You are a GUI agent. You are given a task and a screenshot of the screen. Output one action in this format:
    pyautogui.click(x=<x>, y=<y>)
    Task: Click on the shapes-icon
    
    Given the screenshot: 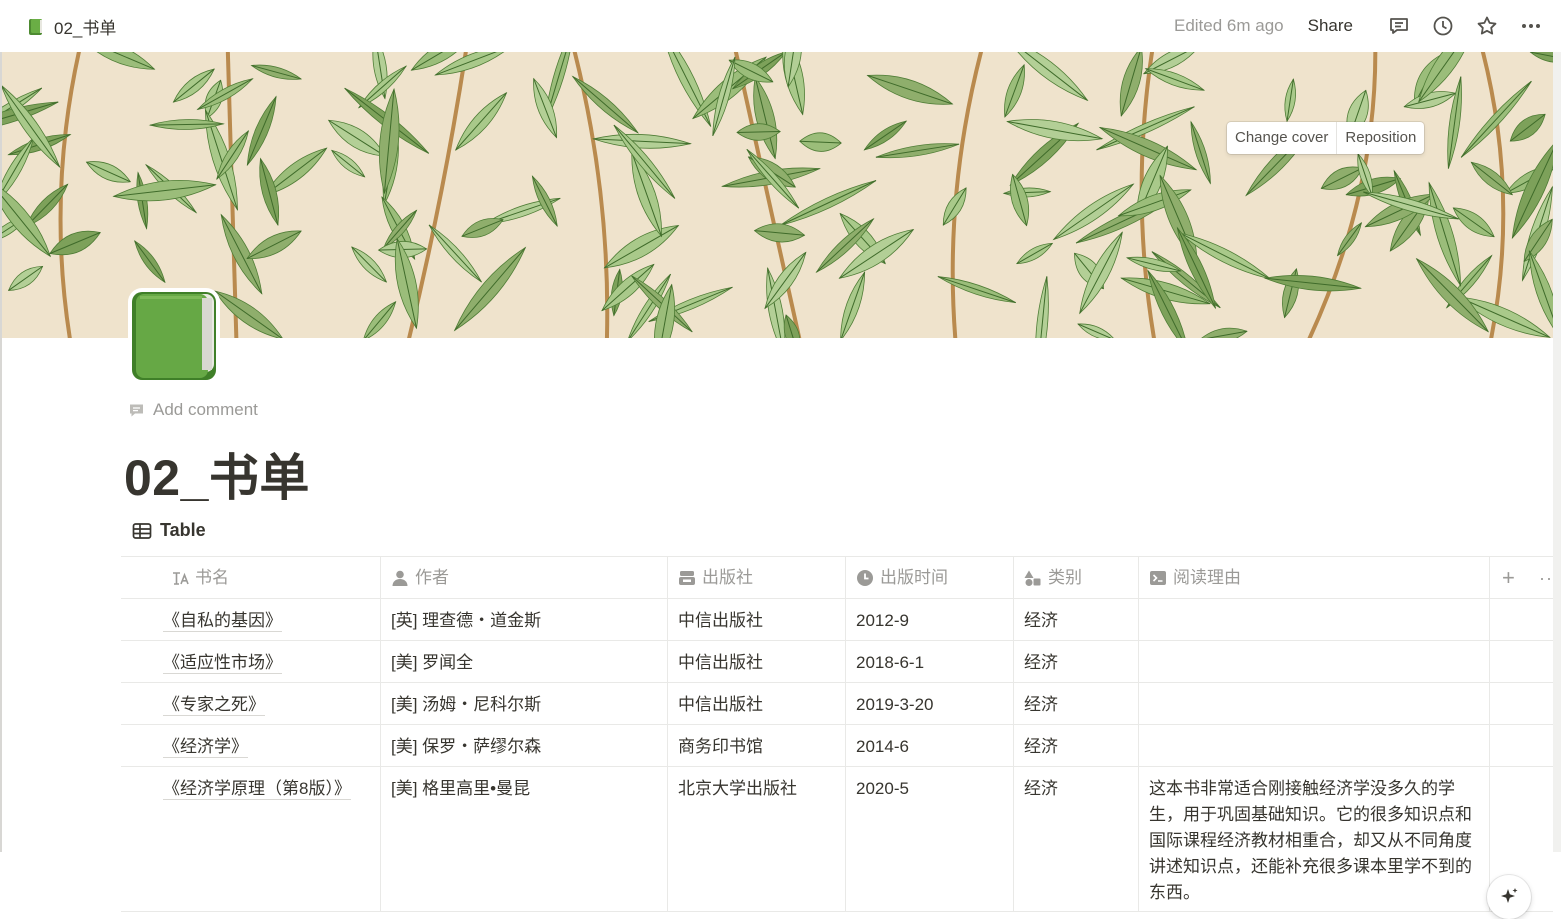 What is the action you would take?
    pyautogui.click(x=1032, y=578)
    